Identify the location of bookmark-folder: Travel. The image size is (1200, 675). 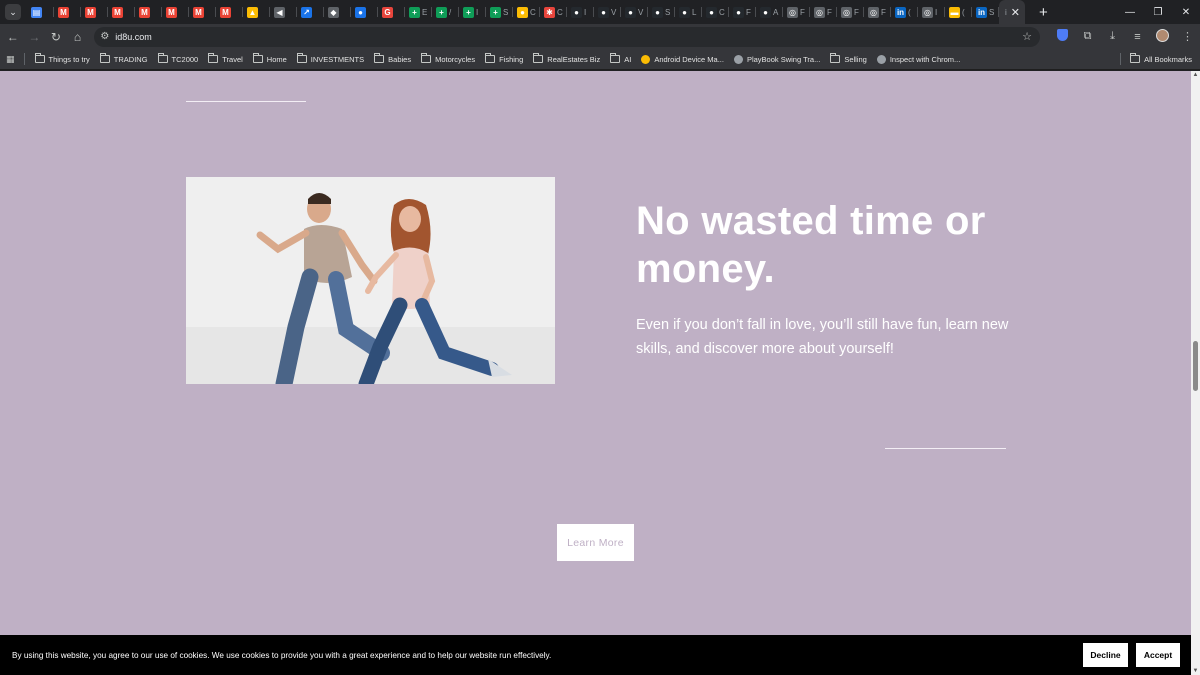
(225, 58).